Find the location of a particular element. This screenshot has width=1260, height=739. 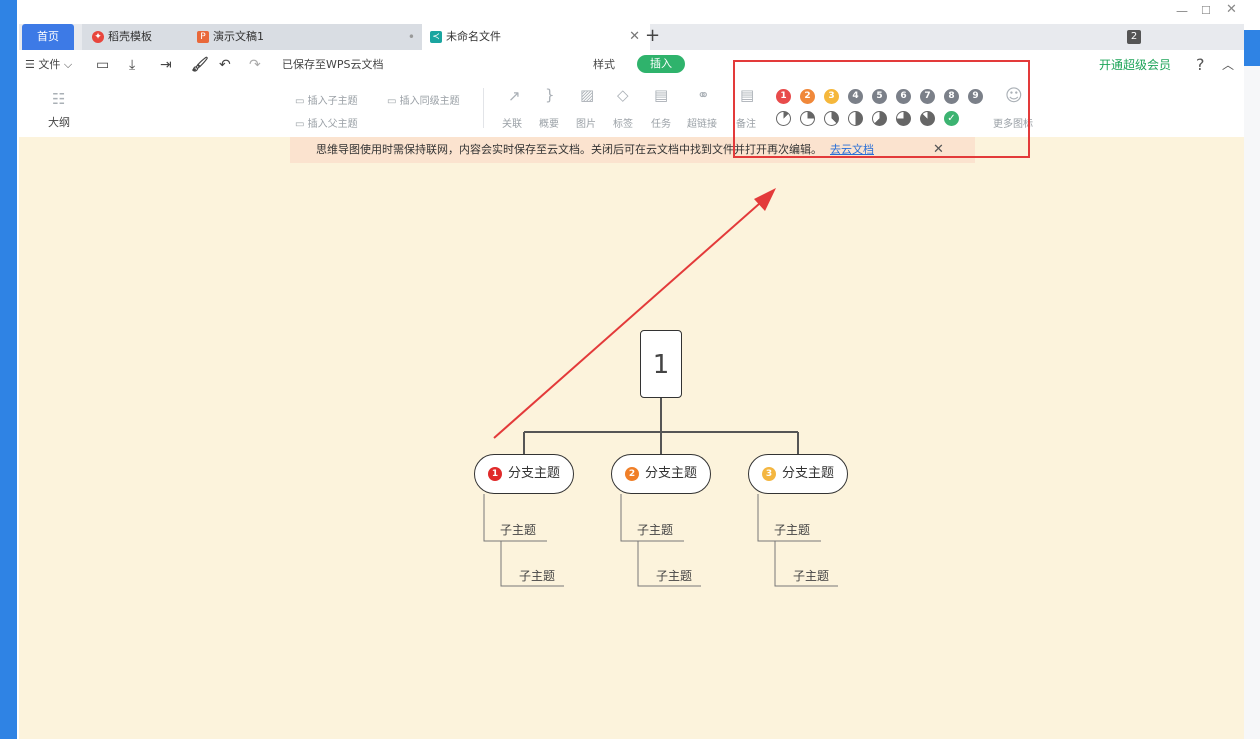

branch-topic-1: 1 分支主题 is located at coordinates (524, 474).